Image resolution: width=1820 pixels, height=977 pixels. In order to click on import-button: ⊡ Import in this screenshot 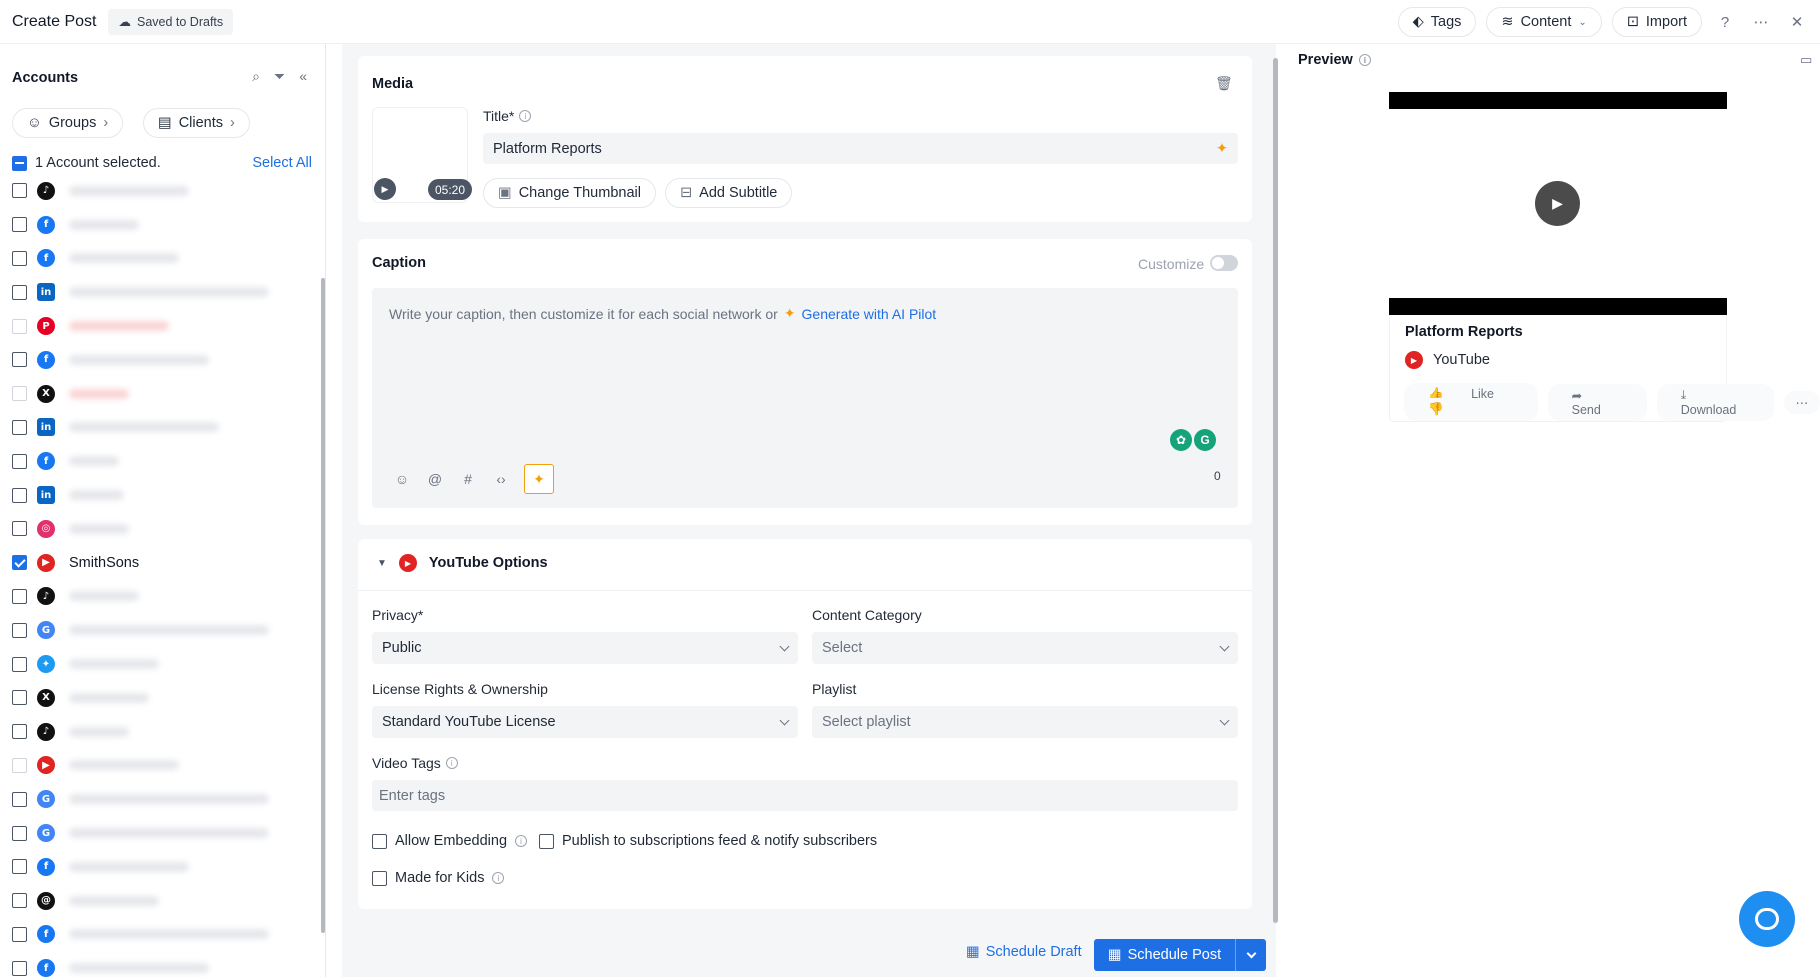, I will do `click(1656, 22)`.